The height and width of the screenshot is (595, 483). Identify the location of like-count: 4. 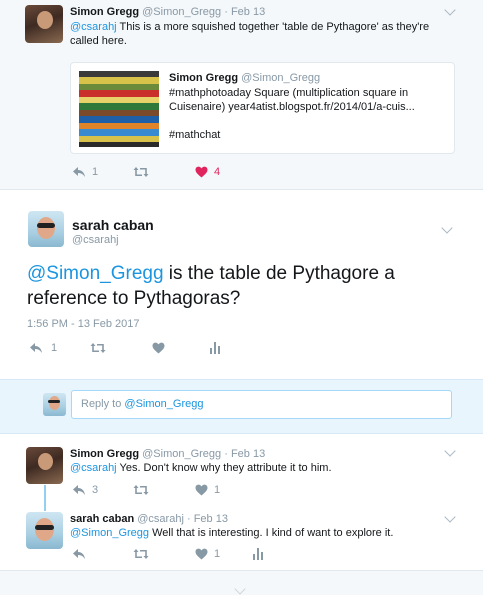
(217, 172).